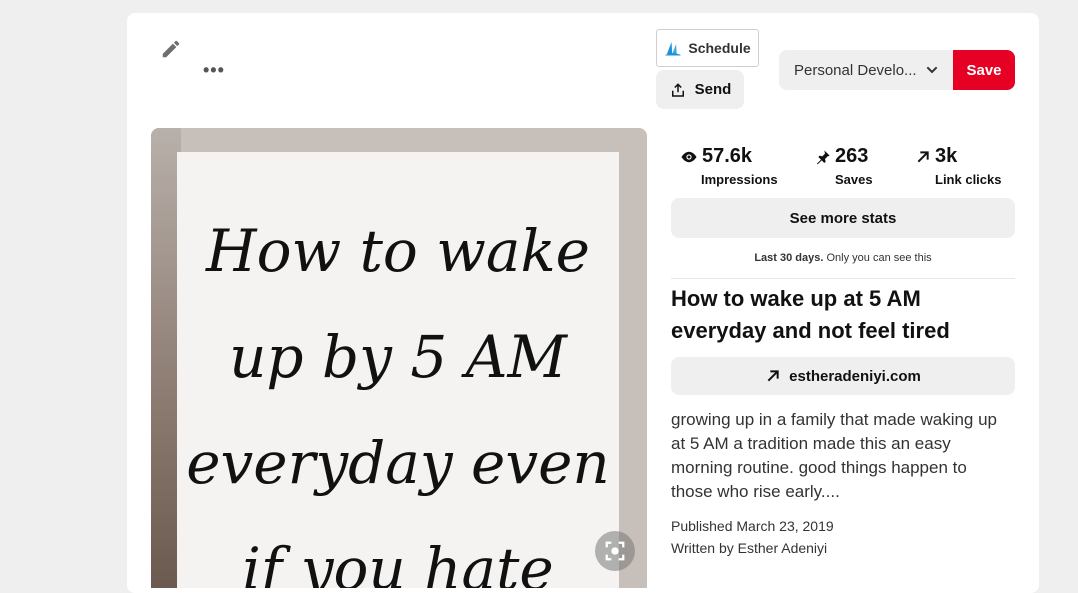  Describe the element at coordinates (823, 156) in the screenshot. I see `pin-icon` at that location.